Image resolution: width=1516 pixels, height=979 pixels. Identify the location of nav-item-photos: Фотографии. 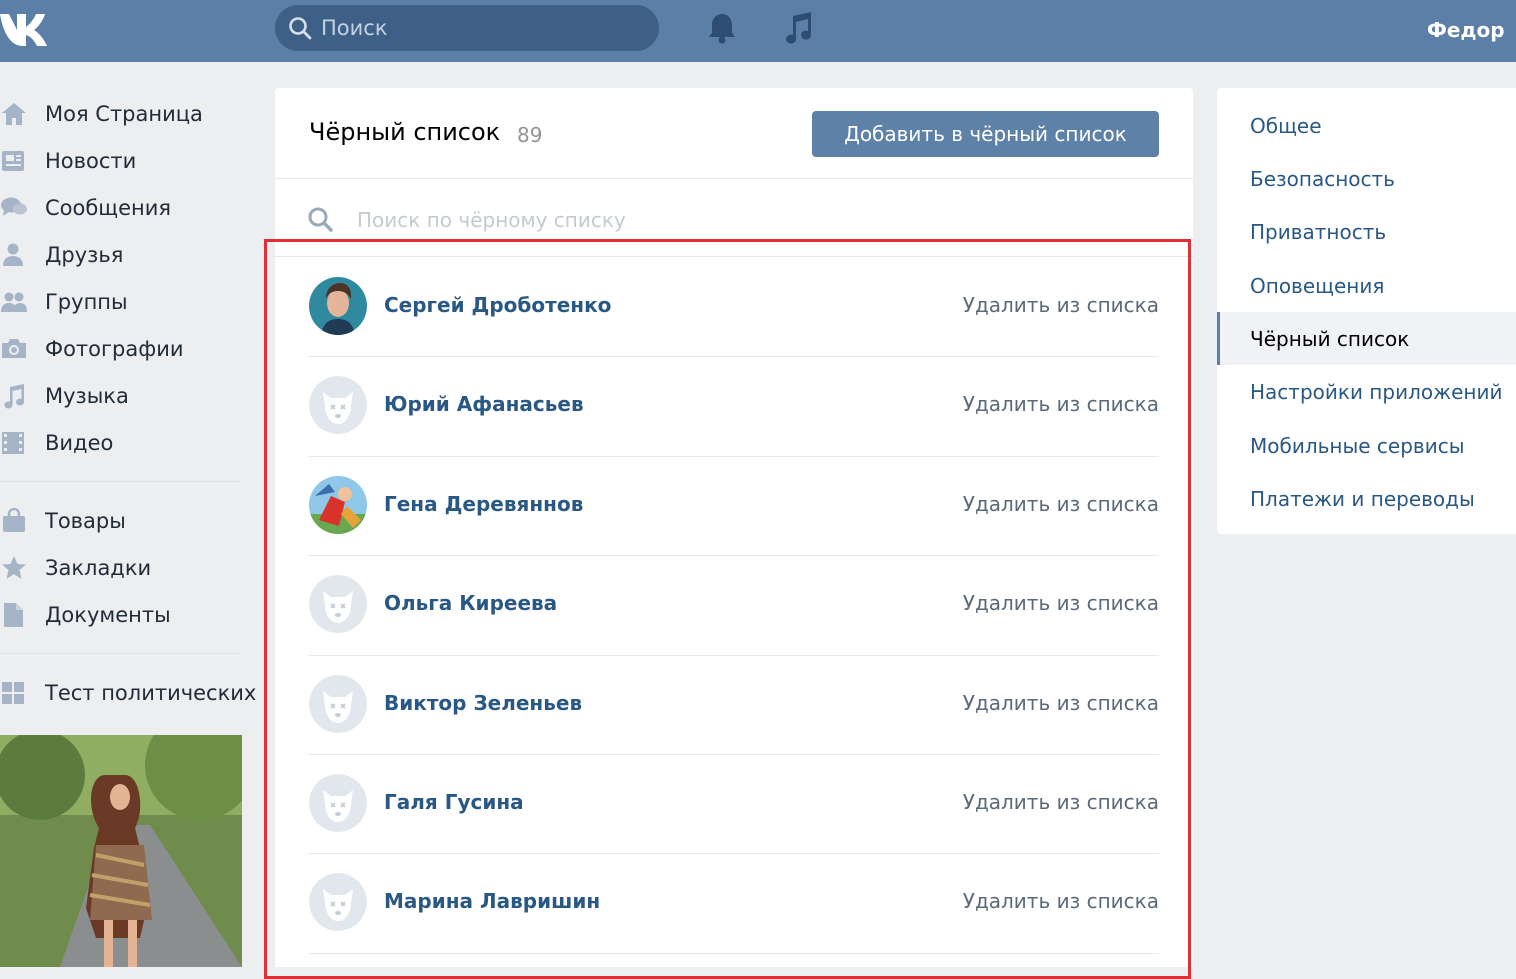
(130, 348).